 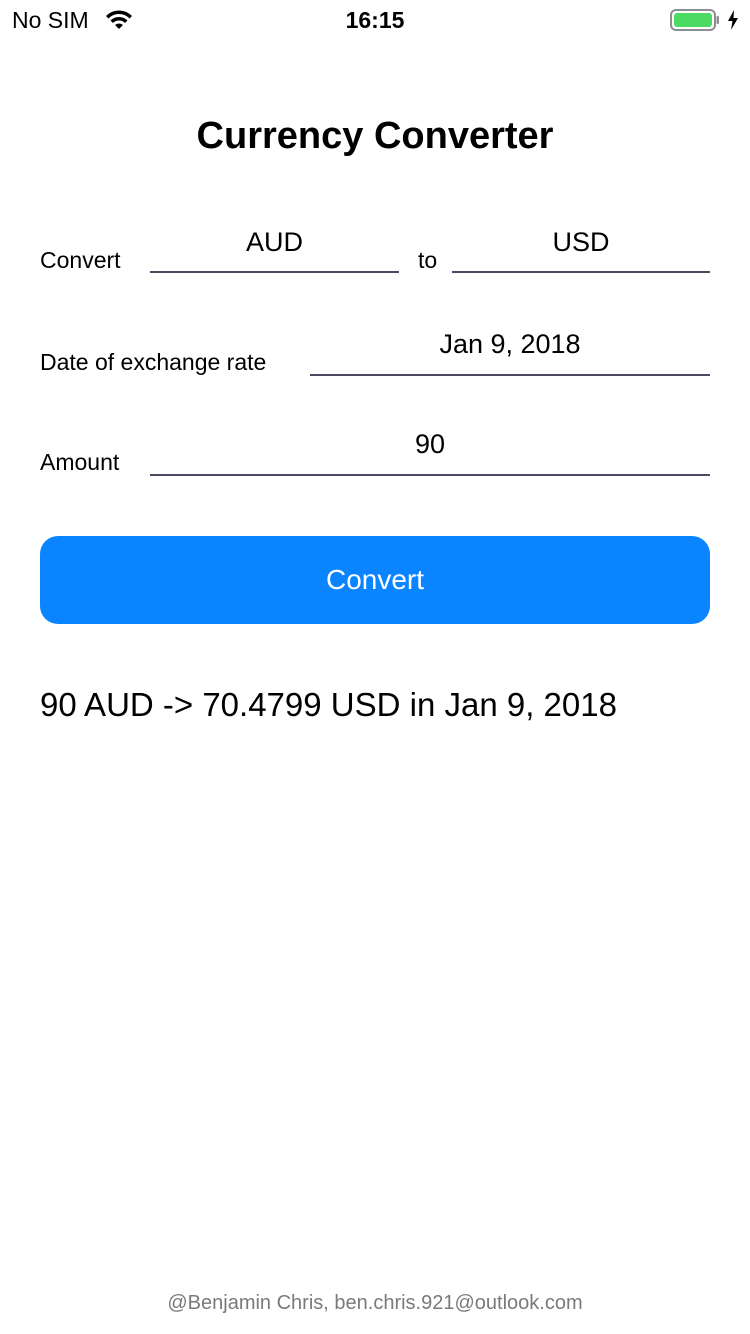 What do you see at coordinates (328, 704) in the screenshot?
I see `conversion-result: 90 AUD -> 70.4799 USD in Jan 9, 2018` at bounding box center [328, 704].